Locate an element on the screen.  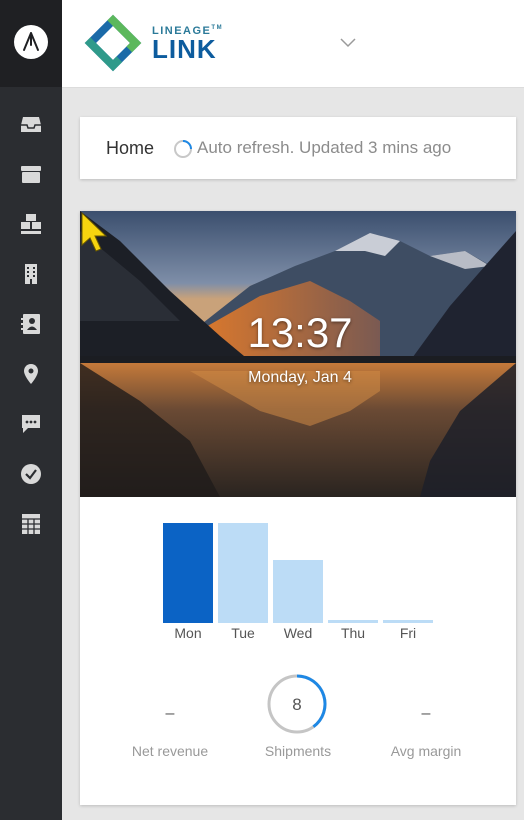
bar-label-tue: Tue is located at coordinates (243, 633).